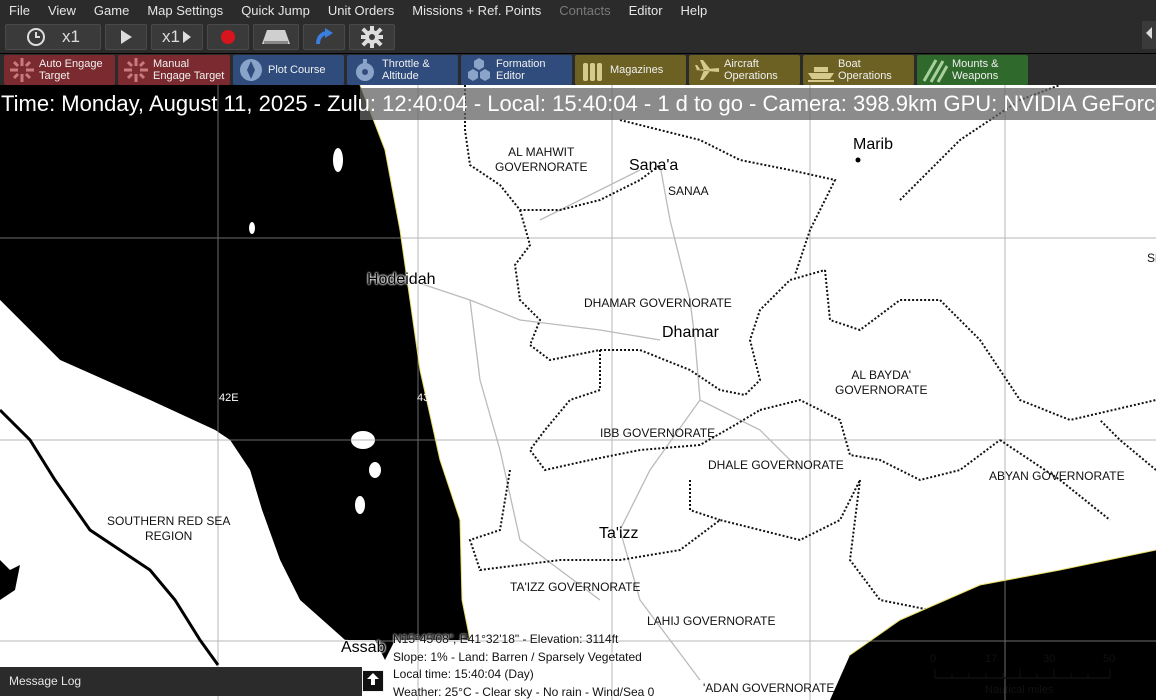 Image resolution: width=1156 pixels, height=700 pixels. What do you see at coordinates (646, 10) in the screenshot?
I see `menu-editor: Editor` at bounding box center [646, 10].